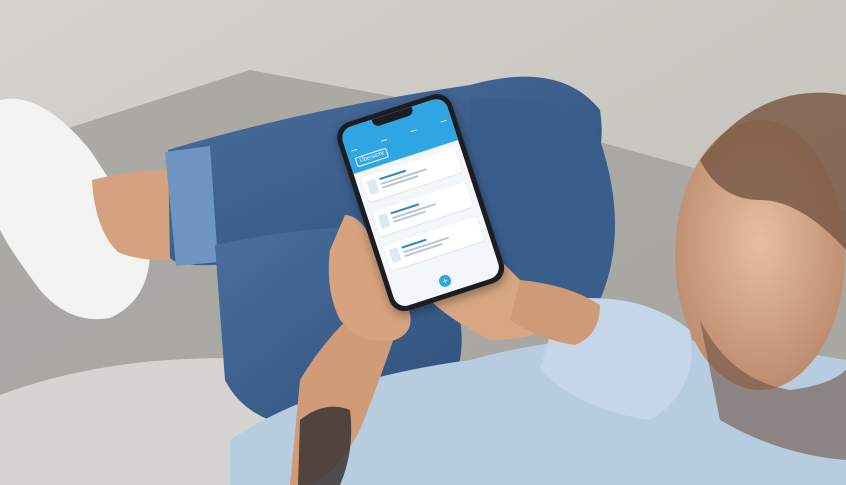 The image size is (846, 485). What do you see at coordinates (399, 136) in the screenshot?
I see `app-tab-row: ▬▬ ▬▬ ▬▬ ▬▬` at bounding box center [399, 136].